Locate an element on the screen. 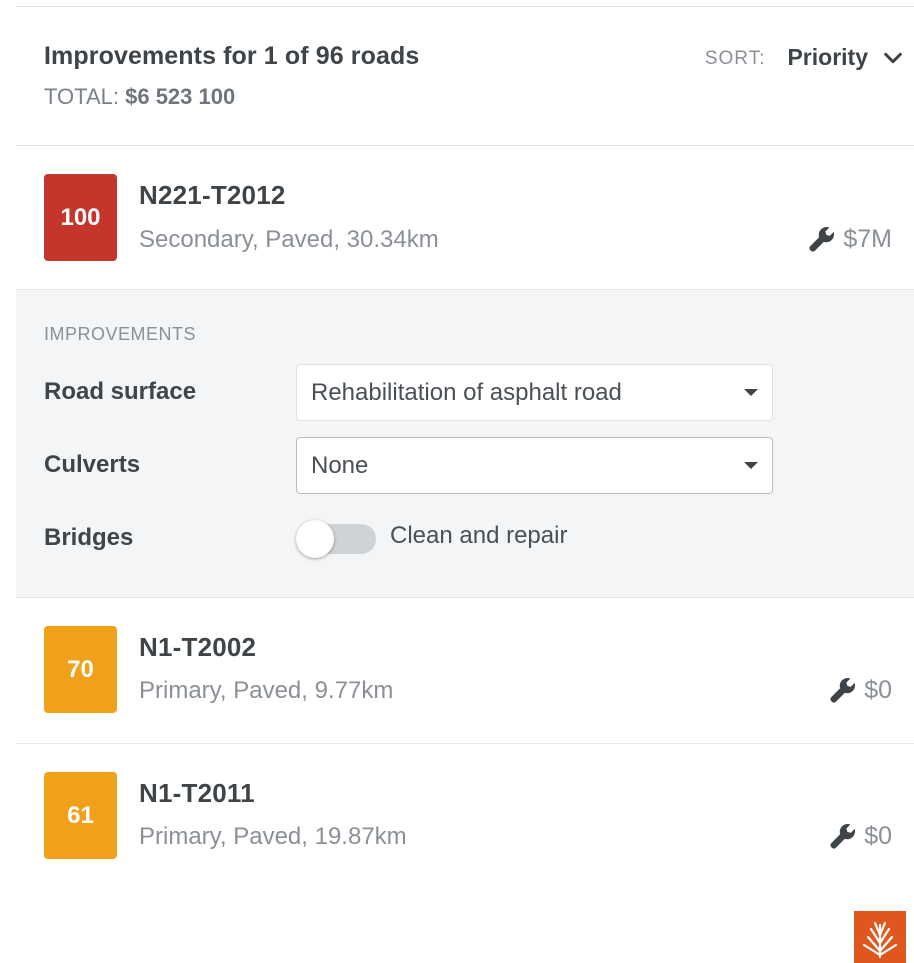  road-name: N1-T2002 is located at coordinates (198, 647).